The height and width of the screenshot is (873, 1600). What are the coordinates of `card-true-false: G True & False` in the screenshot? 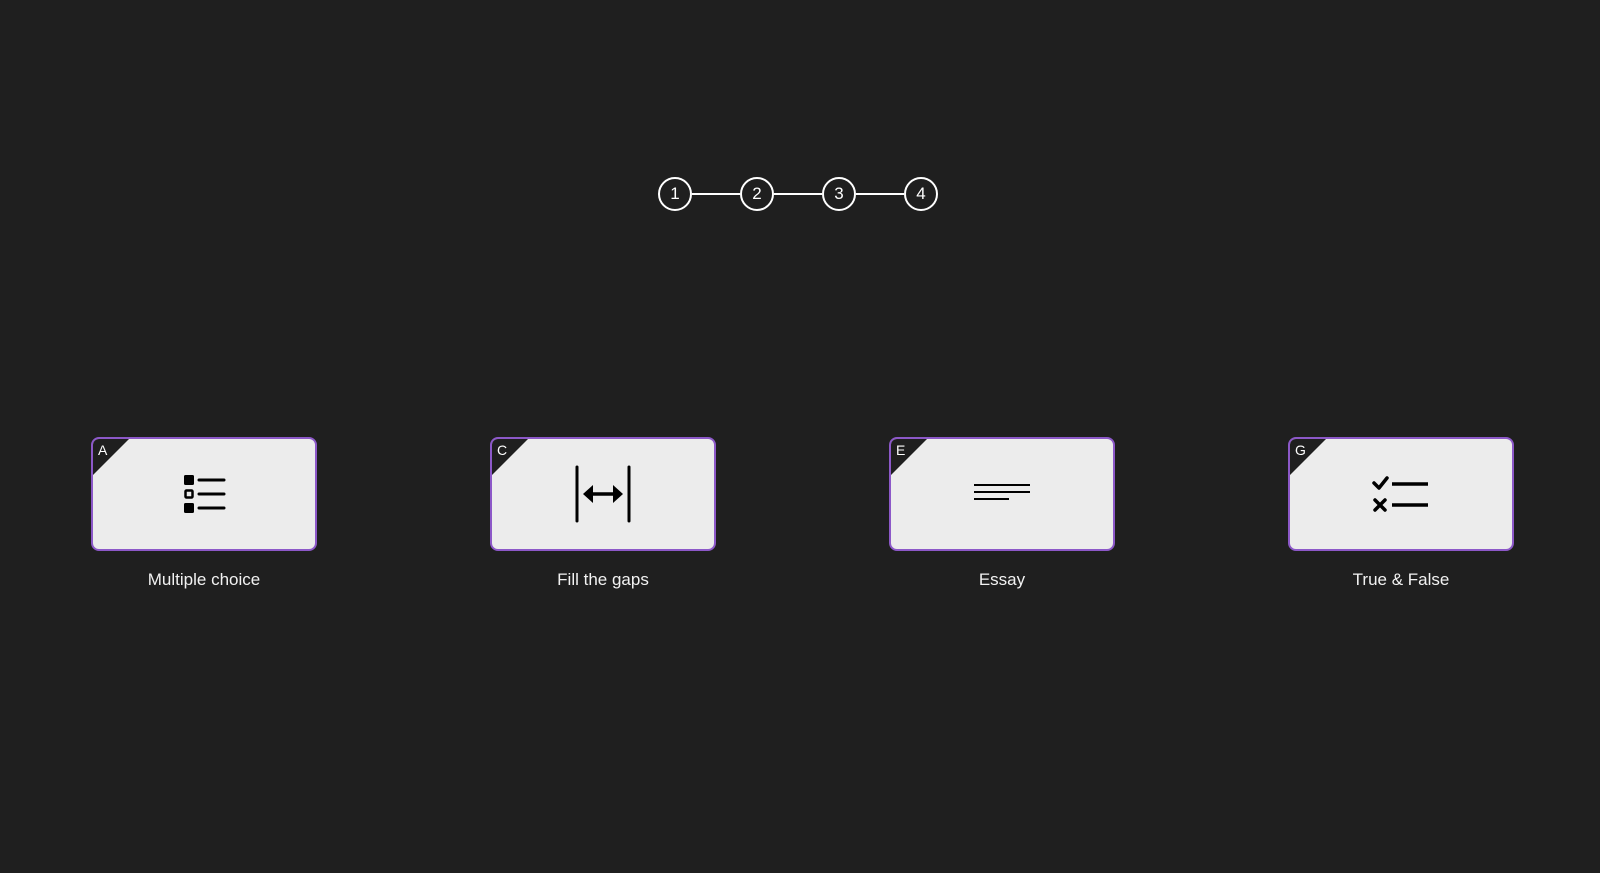 It's located at (1401, 513).